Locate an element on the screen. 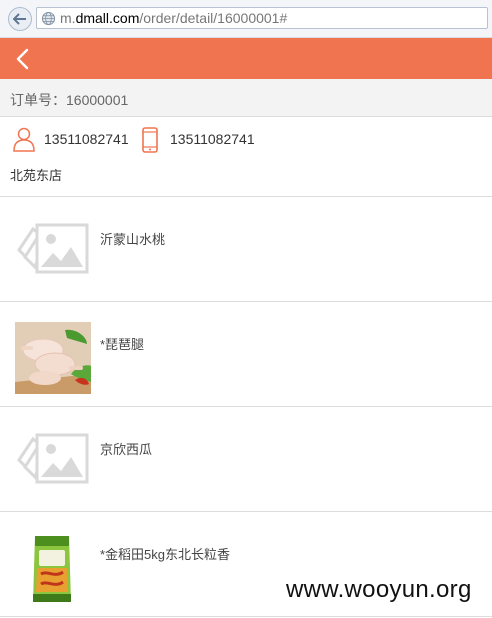 This screenshot has height=618, width=492. contact-phone: 13511082741 is located at coordinates (86, 139).